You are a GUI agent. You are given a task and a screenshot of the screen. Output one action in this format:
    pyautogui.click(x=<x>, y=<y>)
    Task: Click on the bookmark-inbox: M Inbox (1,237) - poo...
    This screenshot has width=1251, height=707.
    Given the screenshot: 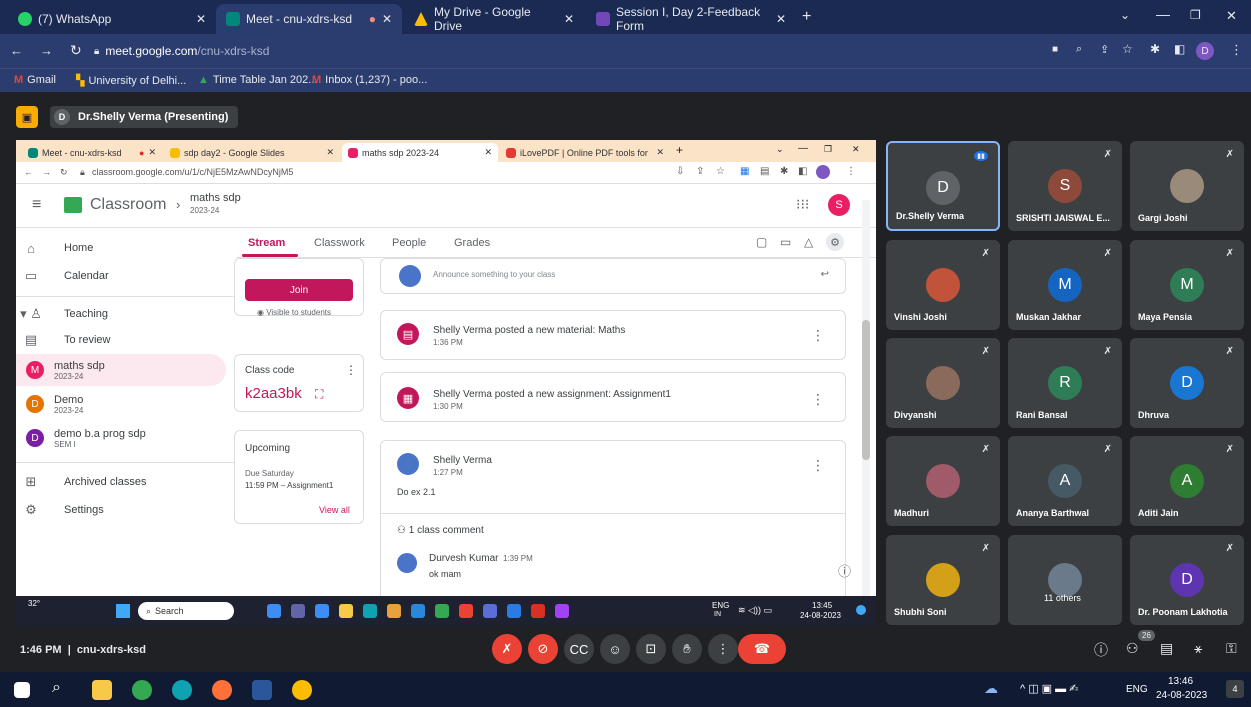 What is the action you would take?
    pyautogui.click(x=369, y=80)
    